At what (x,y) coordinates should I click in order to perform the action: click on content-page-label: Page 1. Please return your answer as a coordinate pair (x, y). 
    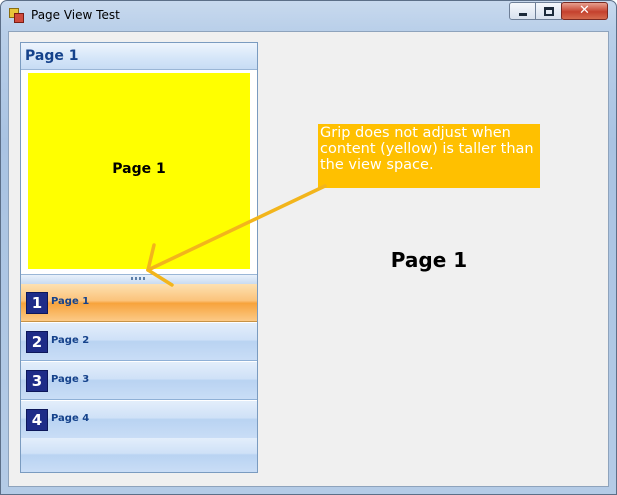
    Looking at the image, I should click on (139, 169).